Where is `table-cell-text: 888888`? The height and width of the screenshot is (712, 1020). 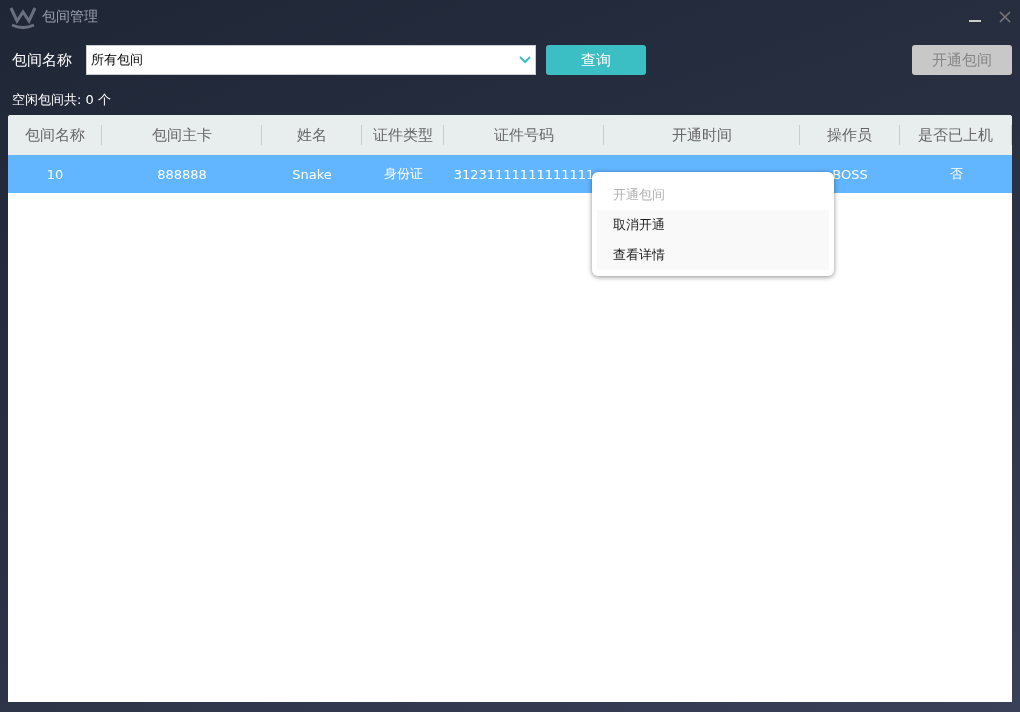 table-cell-text: 888888 is located at coordinates (182, 174).